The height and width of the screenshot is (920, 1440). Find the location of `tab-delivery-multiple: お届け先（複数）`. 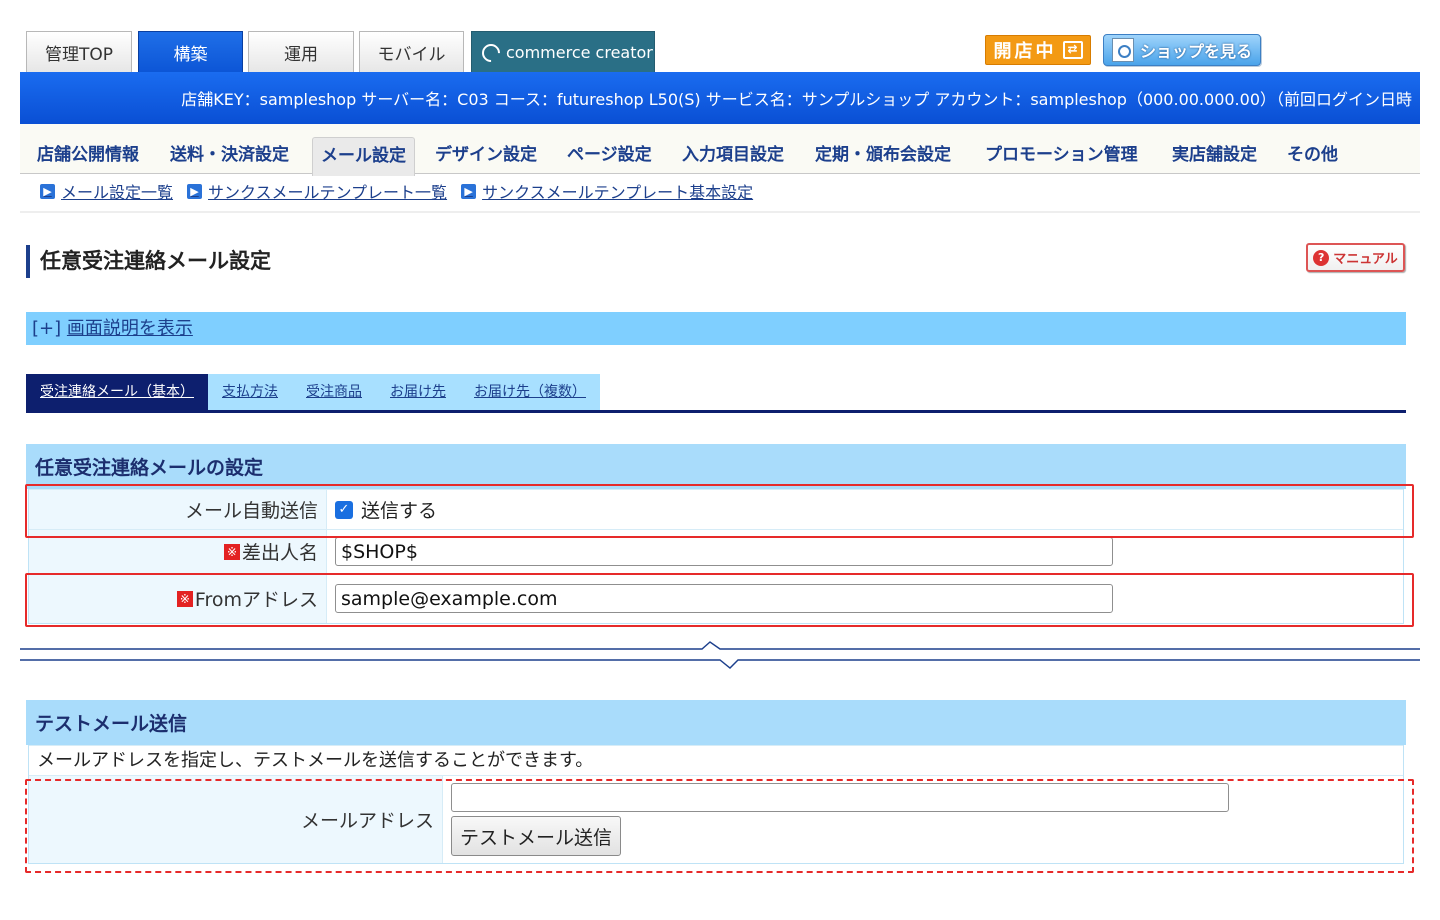

tab-delivery-multiple: お届け先（複数） is located at coordinates (530, 392).